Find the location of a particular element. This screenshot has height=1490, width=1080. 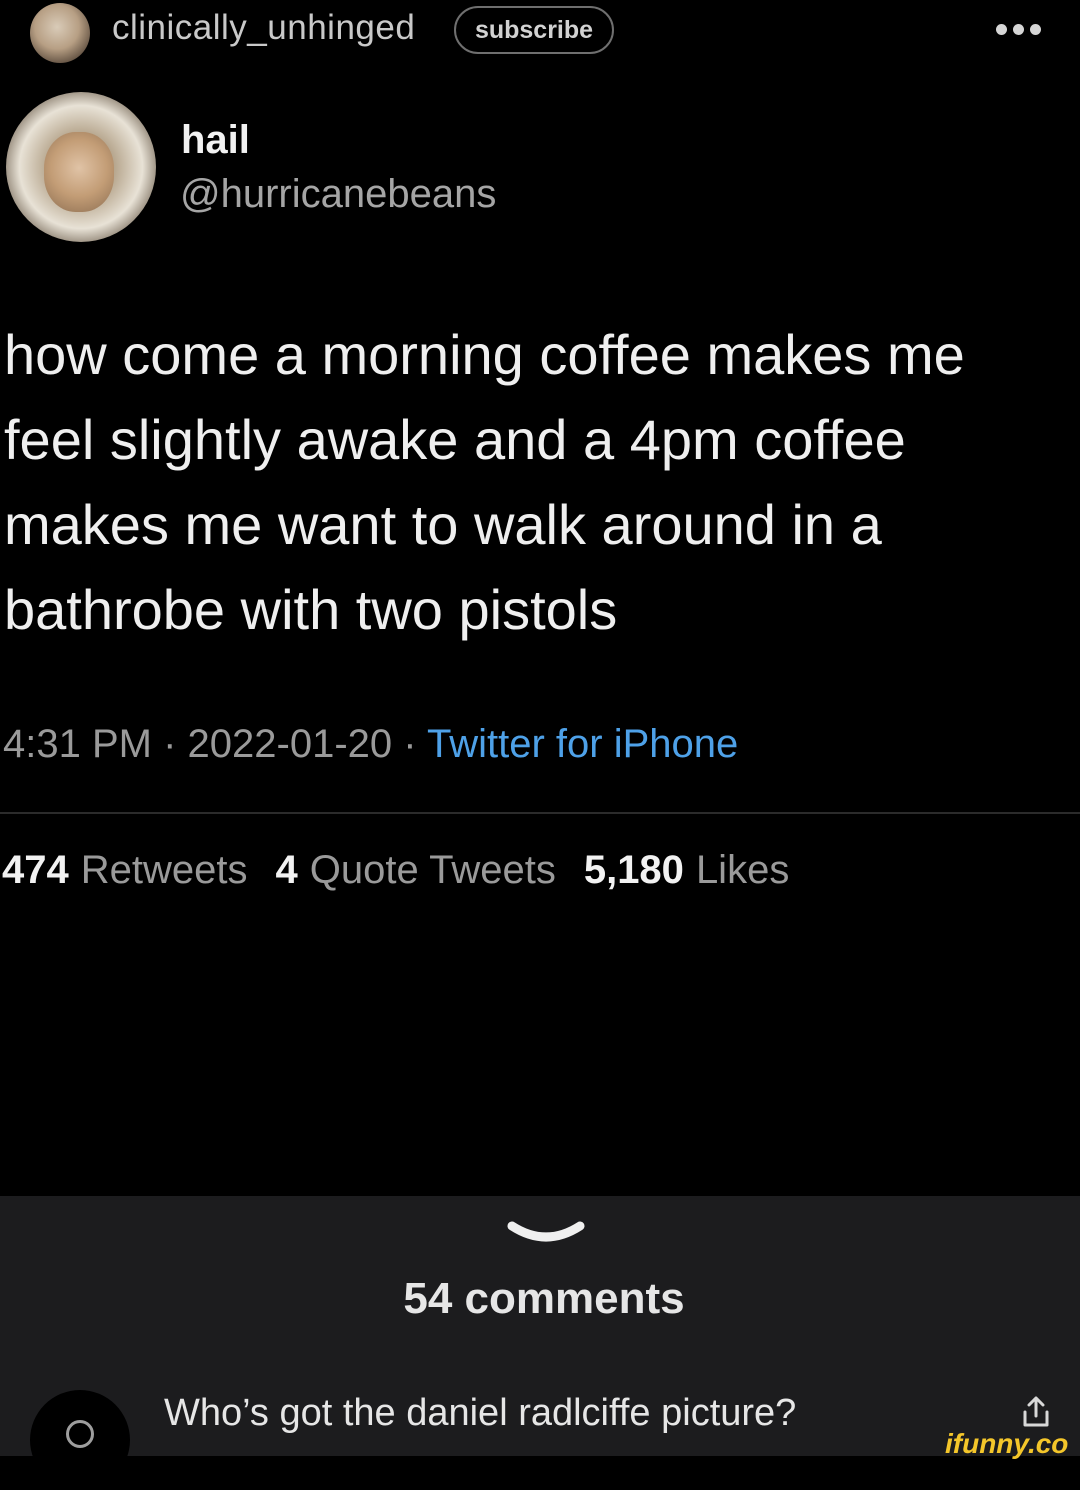

avatar-photo is located at coordinates (79, 172).